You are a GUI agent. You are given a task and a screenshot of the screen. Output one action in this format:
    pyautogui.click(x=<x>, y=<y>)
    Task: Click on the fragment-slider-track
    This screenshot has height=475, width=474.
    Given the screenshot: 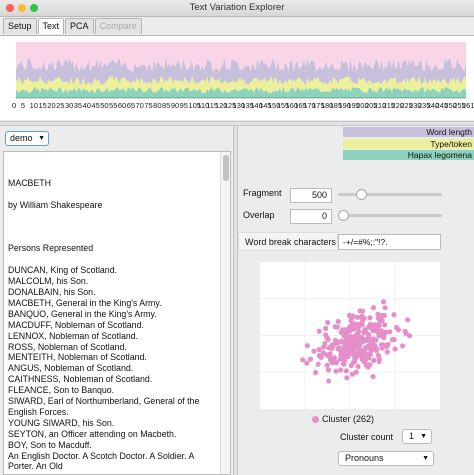 What is the action you would take?
    pyautogui.click(x=390, y=194)
    